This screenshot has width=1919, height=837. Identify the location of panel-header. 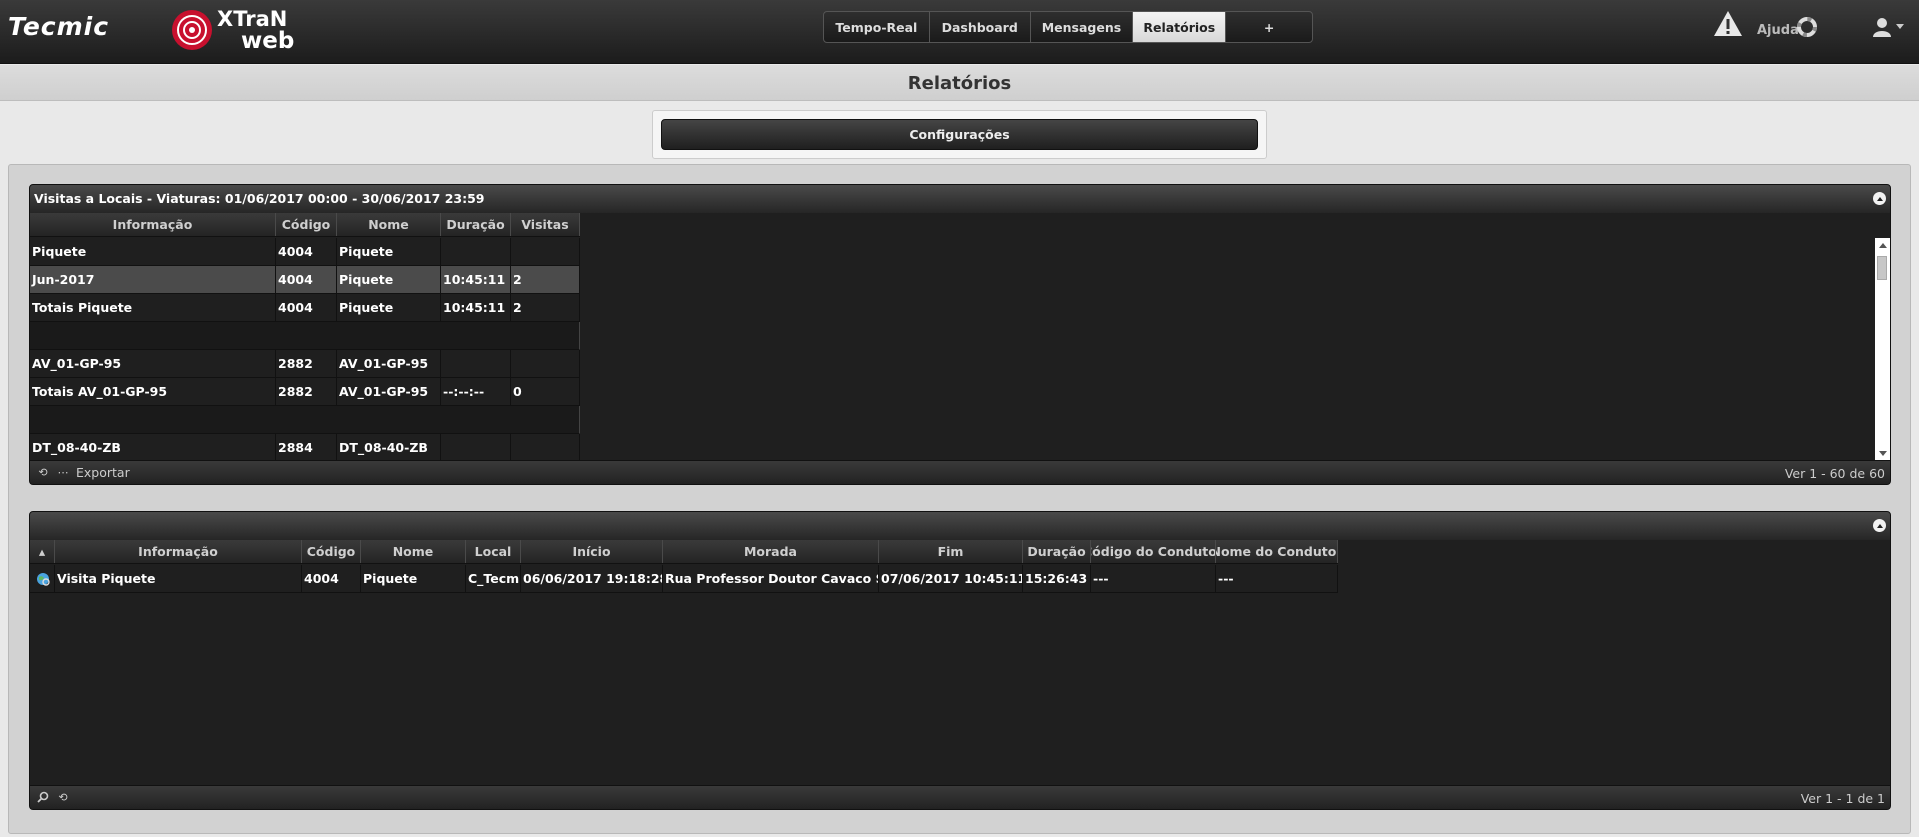
(960, 526).